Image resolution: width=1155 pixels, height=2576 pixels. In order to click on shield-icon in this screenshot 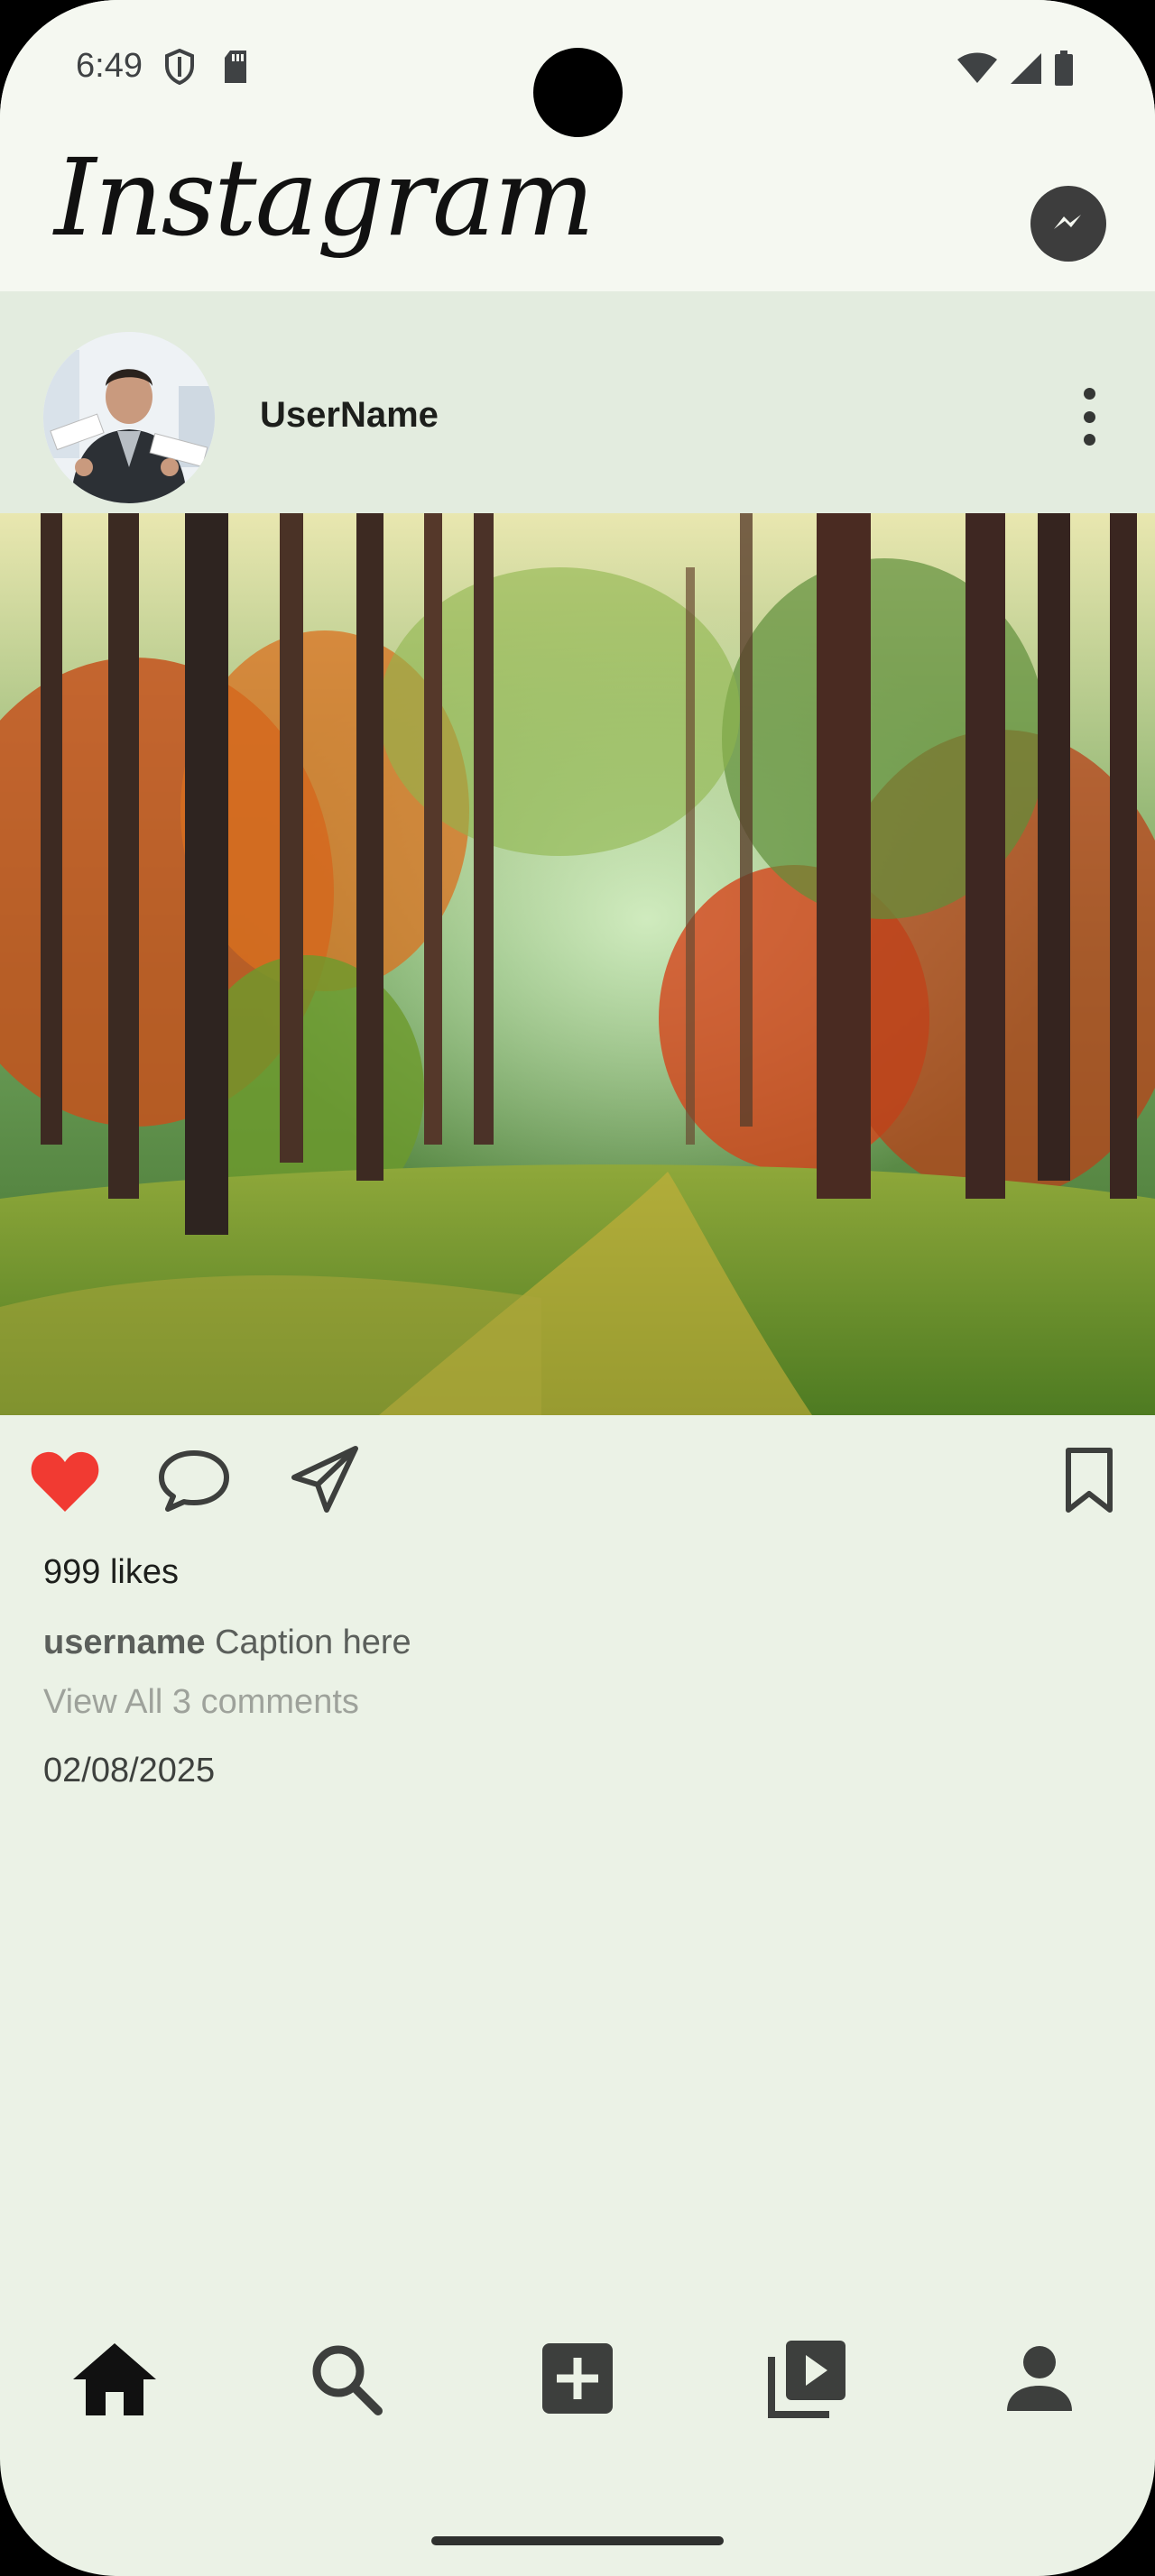, I will do `click(179, 68)`.